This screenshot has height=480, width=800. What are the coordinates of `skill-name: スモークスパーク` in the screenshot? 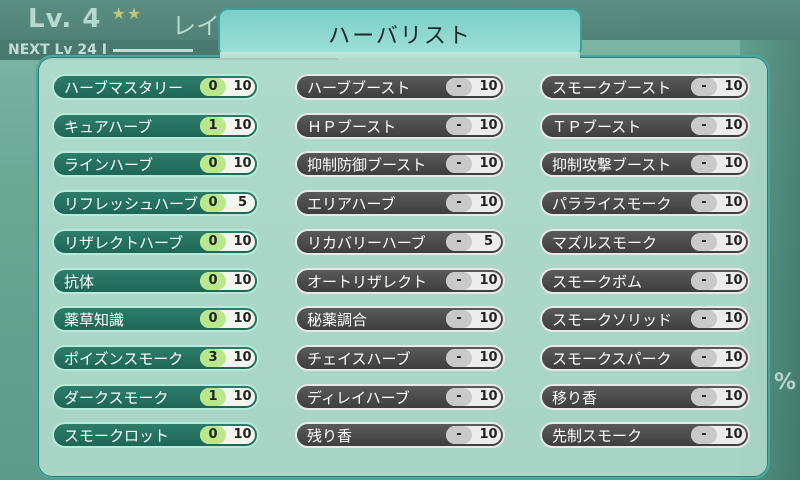 It's located at (612, 359).